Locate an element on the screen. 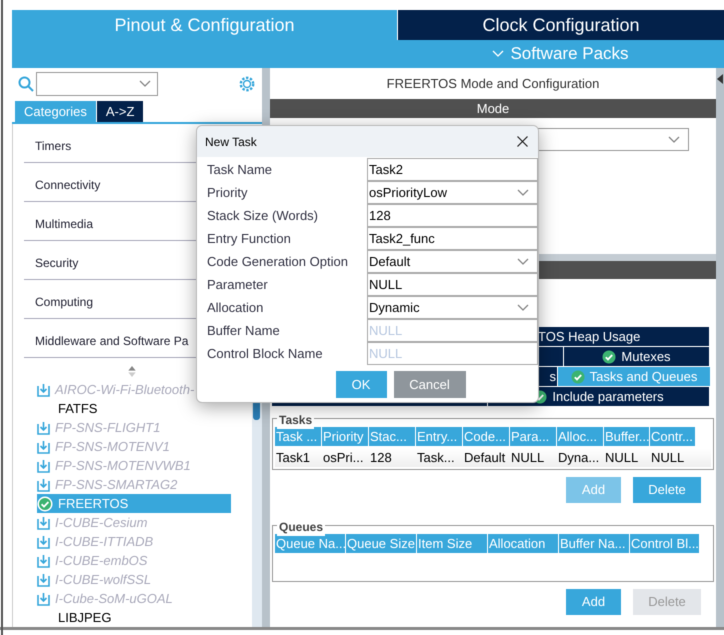  column-header: Allocation is located at coordinates (523, 543).